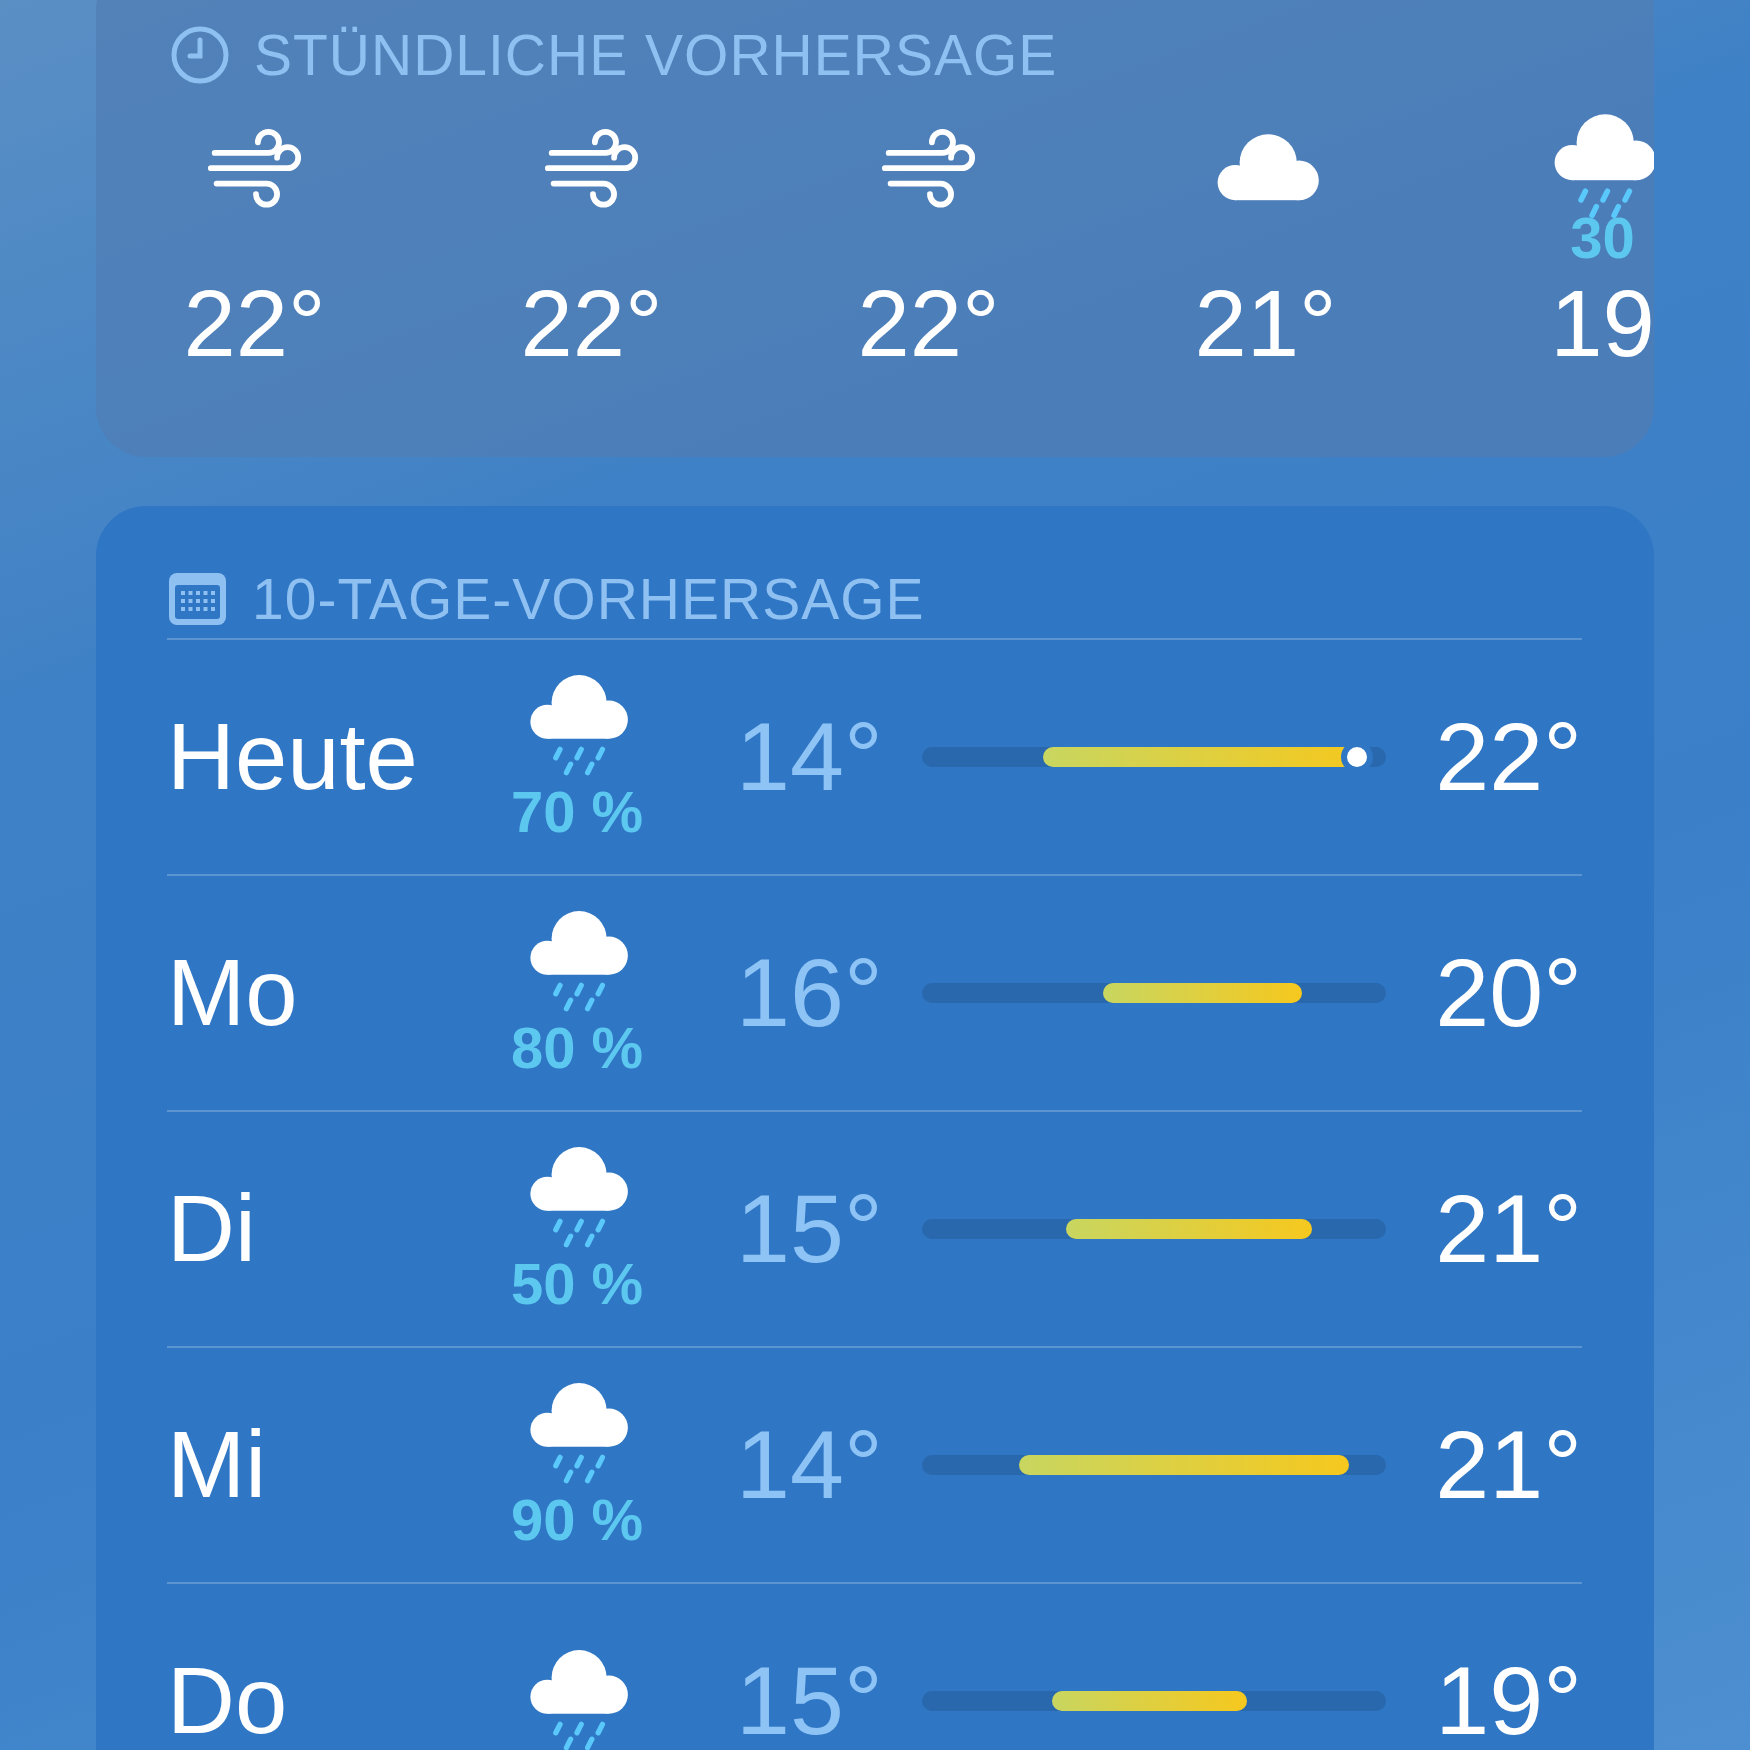 This screenshot has width=1750, height=1750. Describe the element at coordinates (577, 812) in the screenshot. I see `precipitation-chance: 70 %` at that location.